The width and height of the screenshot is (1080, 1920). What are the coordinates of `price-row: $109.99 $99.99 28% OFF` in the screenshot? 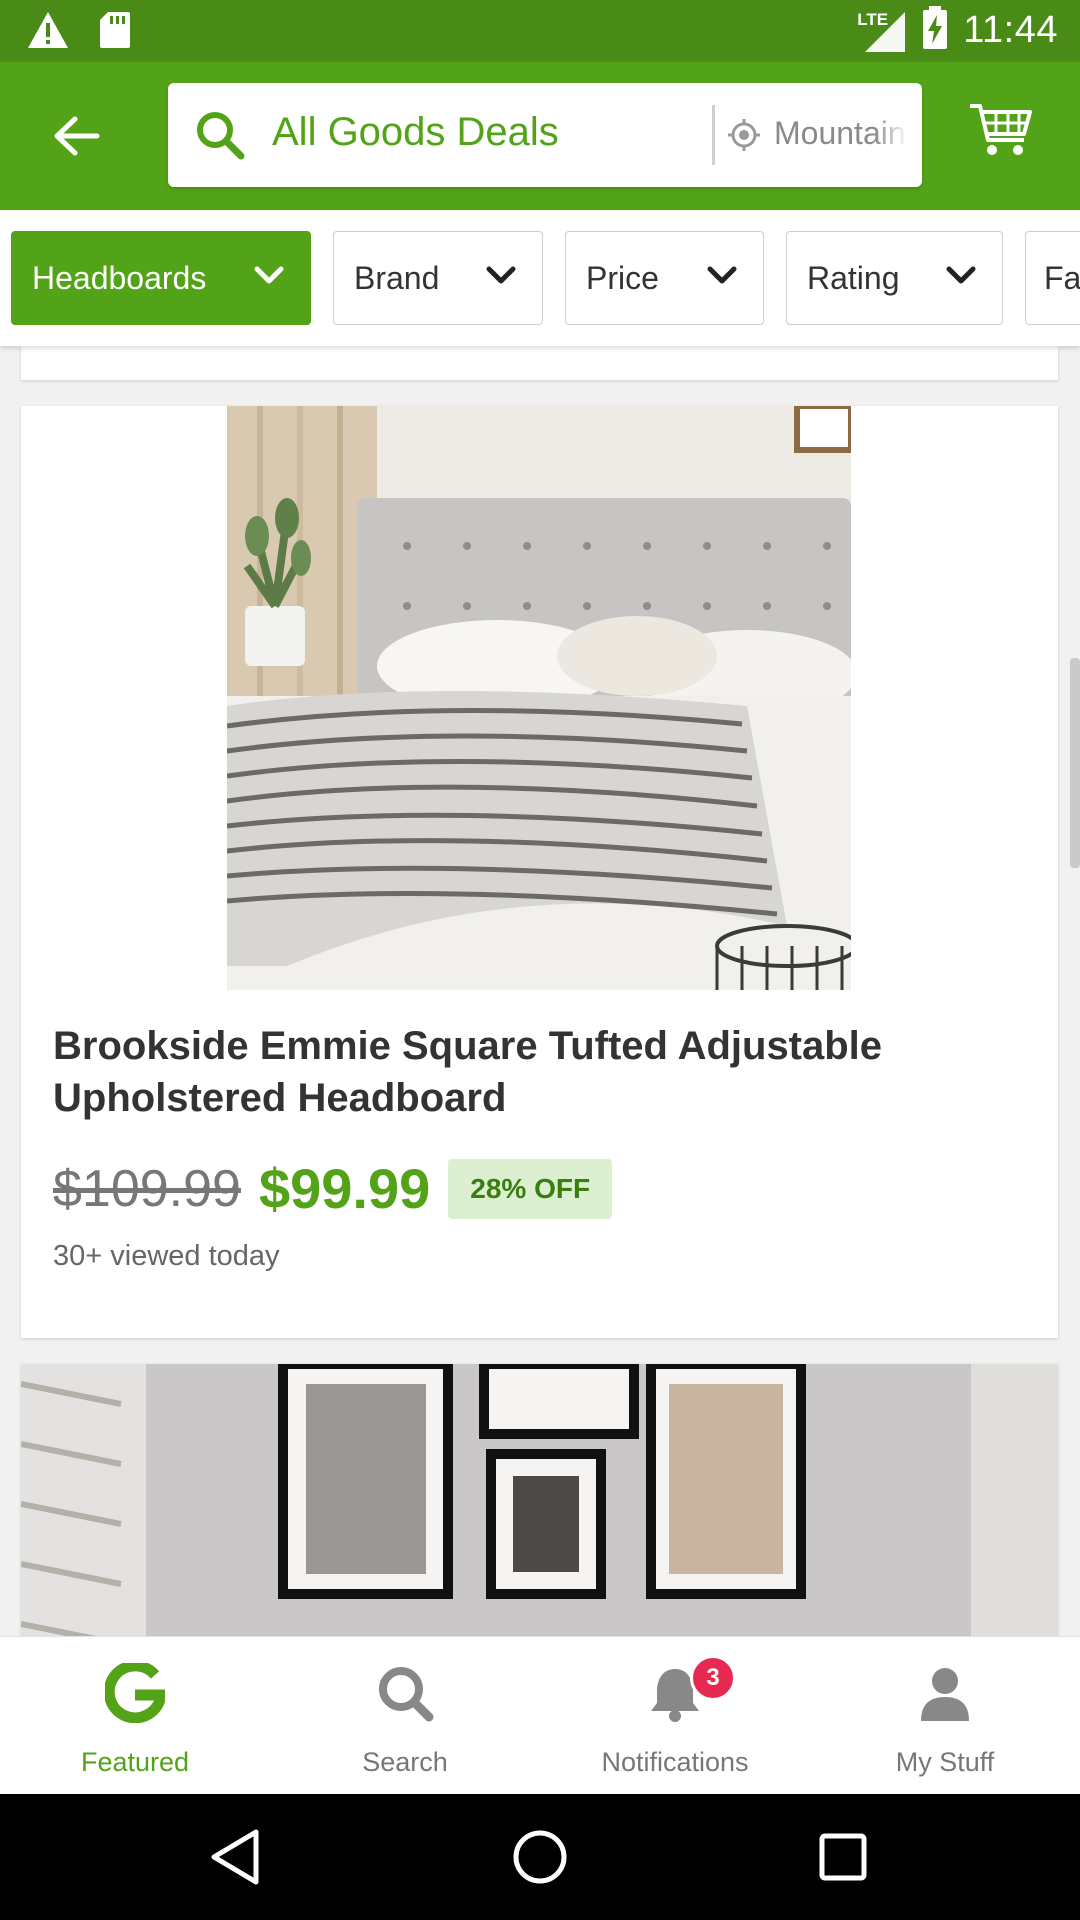 It's located at (333, 1188).